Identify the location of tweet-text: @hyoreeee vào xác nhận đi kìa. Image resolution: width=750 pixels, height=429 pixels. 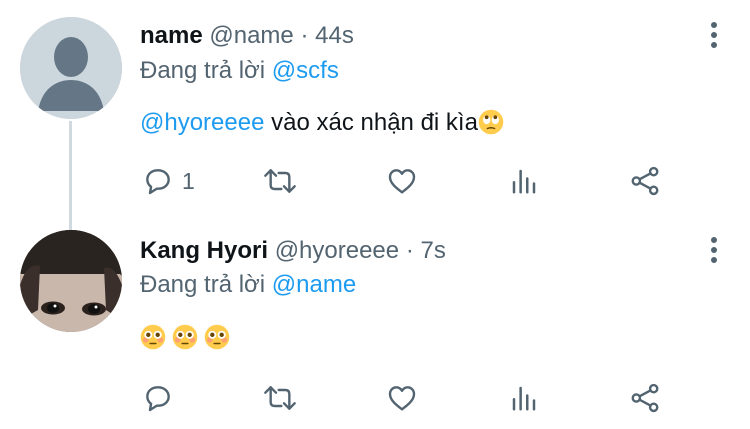
(322, 123).